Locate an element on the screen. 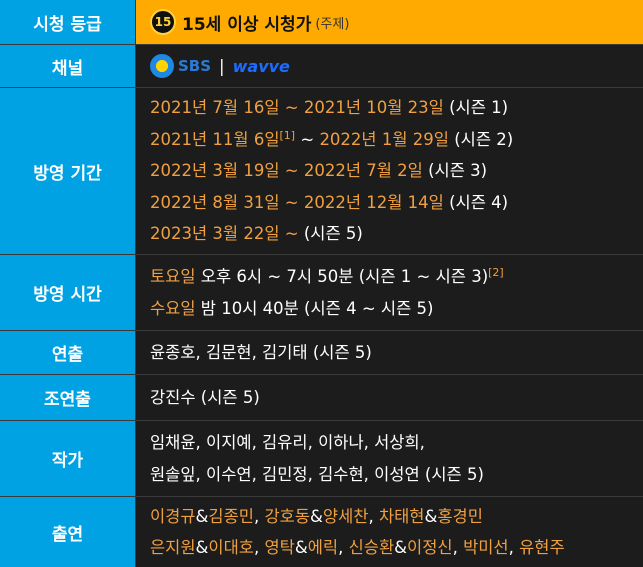  cast-member-link: 이경규 is located at coordinates (173, 516).